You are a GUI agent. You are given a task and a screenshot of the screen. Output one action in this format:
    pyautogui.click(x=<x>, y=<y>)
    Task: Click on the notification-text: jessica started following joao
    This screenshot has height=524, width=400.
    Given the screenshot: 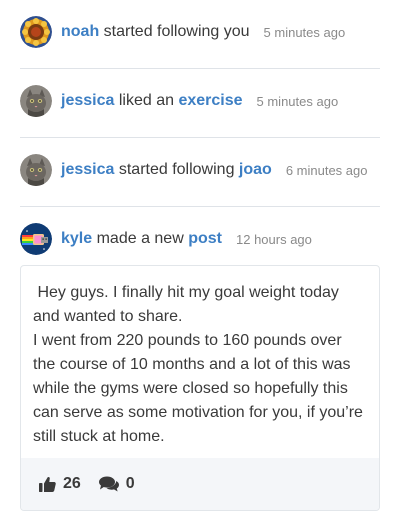 What is the action you would take?
    pyautogui.click(x=166, y=170)
    